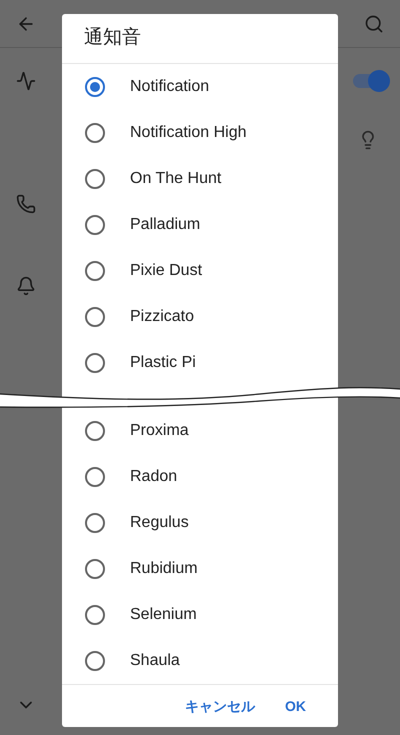 The width and height of the screenshot is (400, 735). What do you see at coordinates (374, 24) in the screenshot?
I see `search-icon` at bounding box center [374, 24].